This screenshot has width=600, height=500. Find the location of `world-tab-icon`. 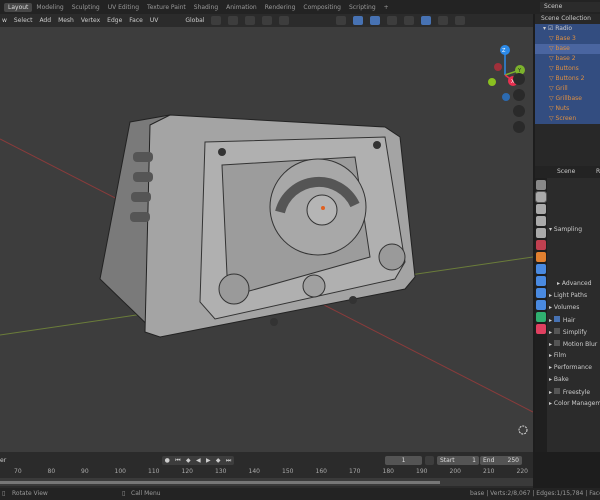

world-tab-icon is located at coordinates (541, 245).